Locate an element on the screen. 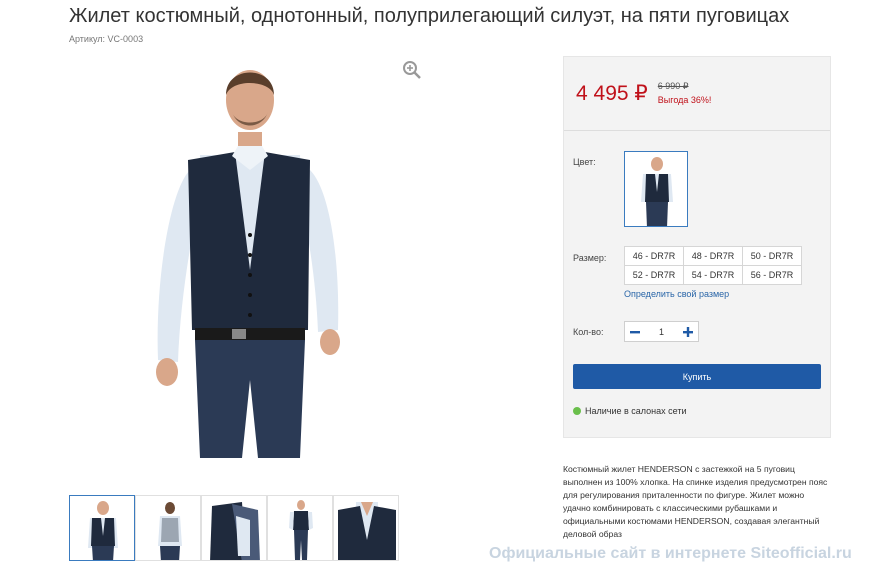  size-option: 46 - DR7R is located at coordinates (654, 256).